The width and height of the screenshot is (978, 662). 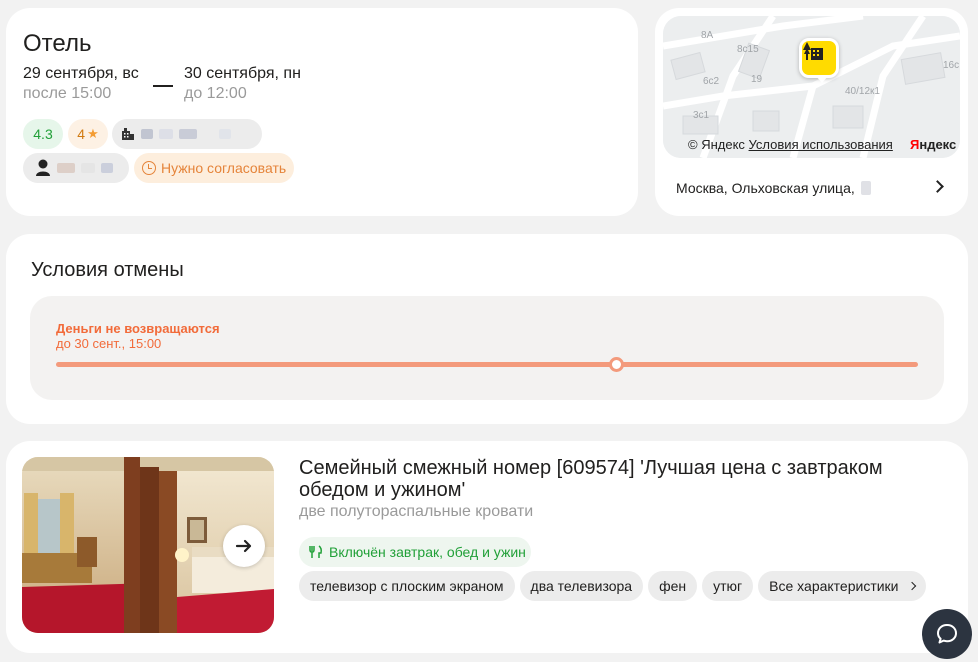 I want to click on chat-bubble-icon, so click(x=947, y=634).